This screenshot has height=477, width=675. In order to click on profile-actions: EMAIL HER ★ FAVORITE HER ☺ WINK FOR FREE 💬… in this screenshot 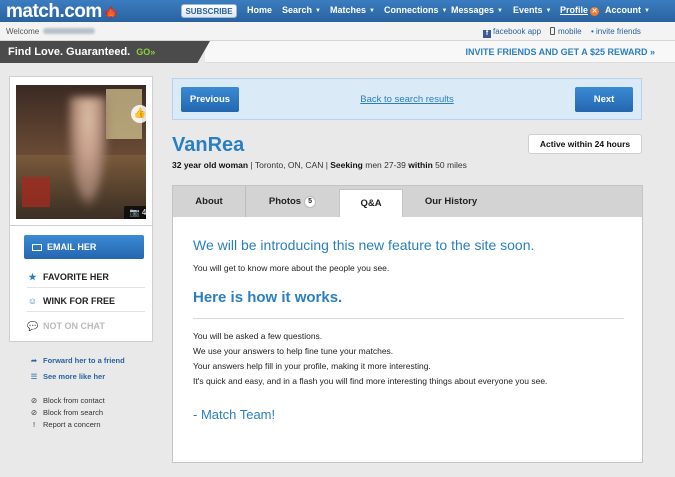, I will do `click(81, 284)`.